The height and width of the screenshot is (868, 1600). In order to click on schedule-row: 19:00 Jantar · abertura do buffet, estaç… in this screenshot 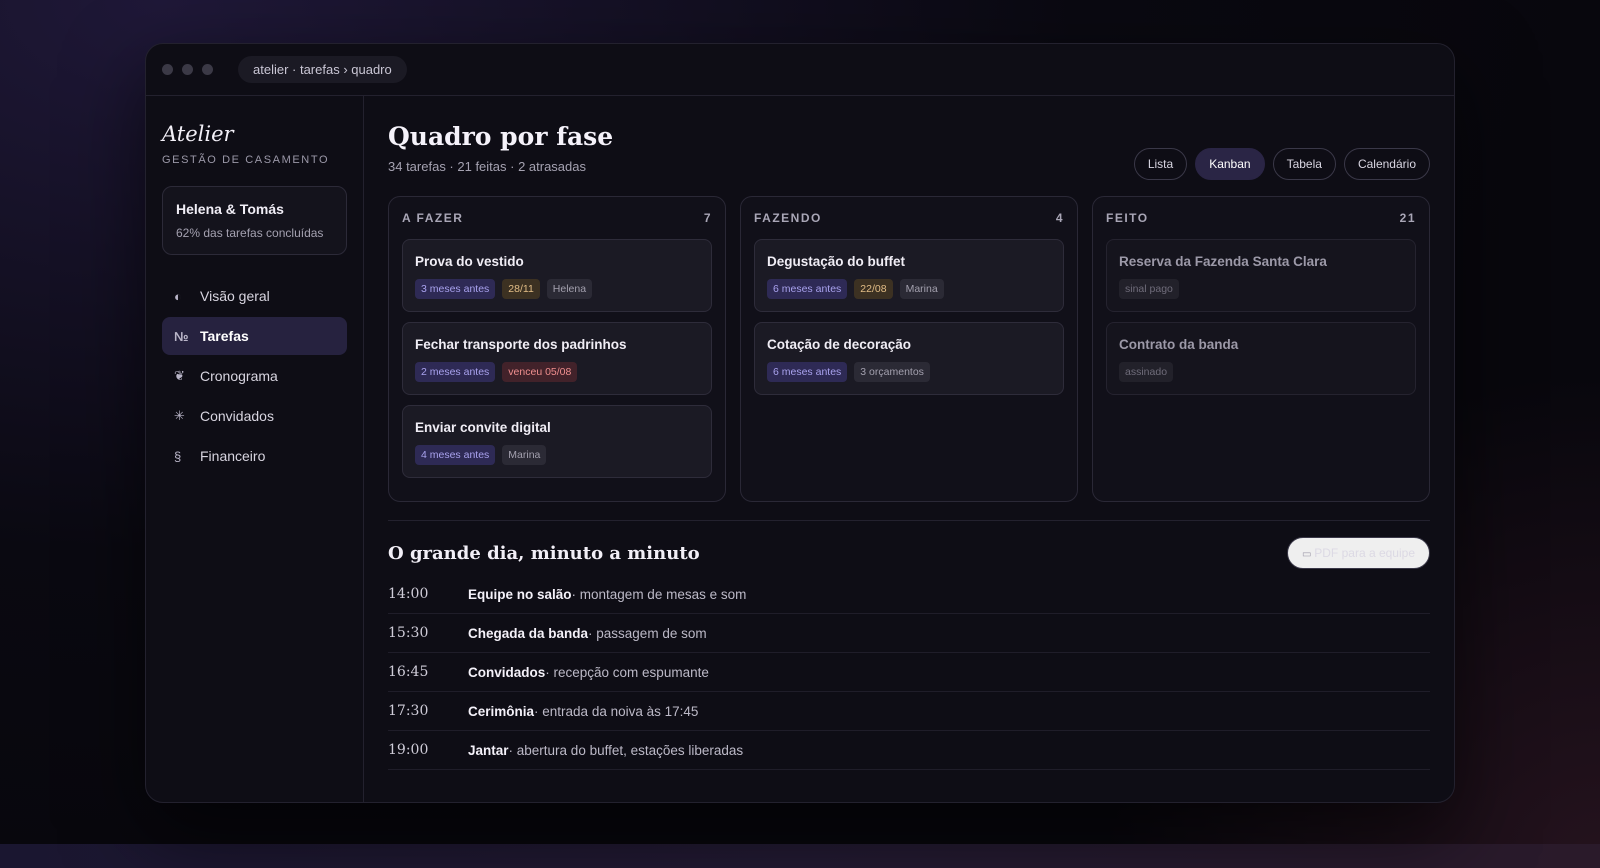, I will do `click(909, 750)`.